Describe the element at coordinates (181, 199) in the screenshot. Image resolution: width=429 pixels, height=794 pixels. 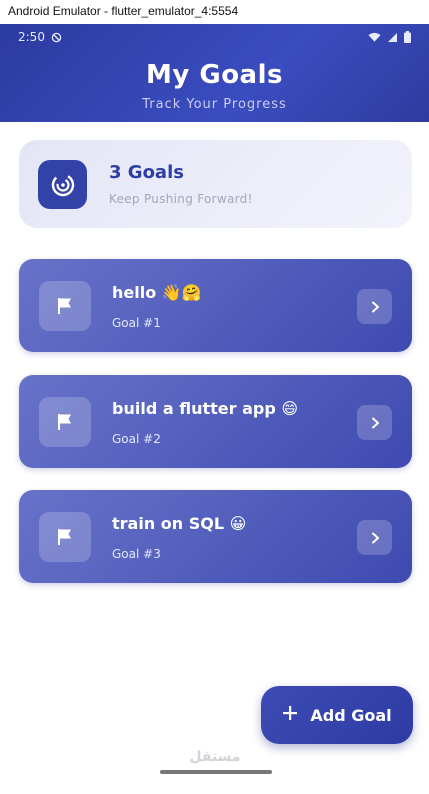
I see `goals-tagline: Keep Pushing Forward!` at that location.